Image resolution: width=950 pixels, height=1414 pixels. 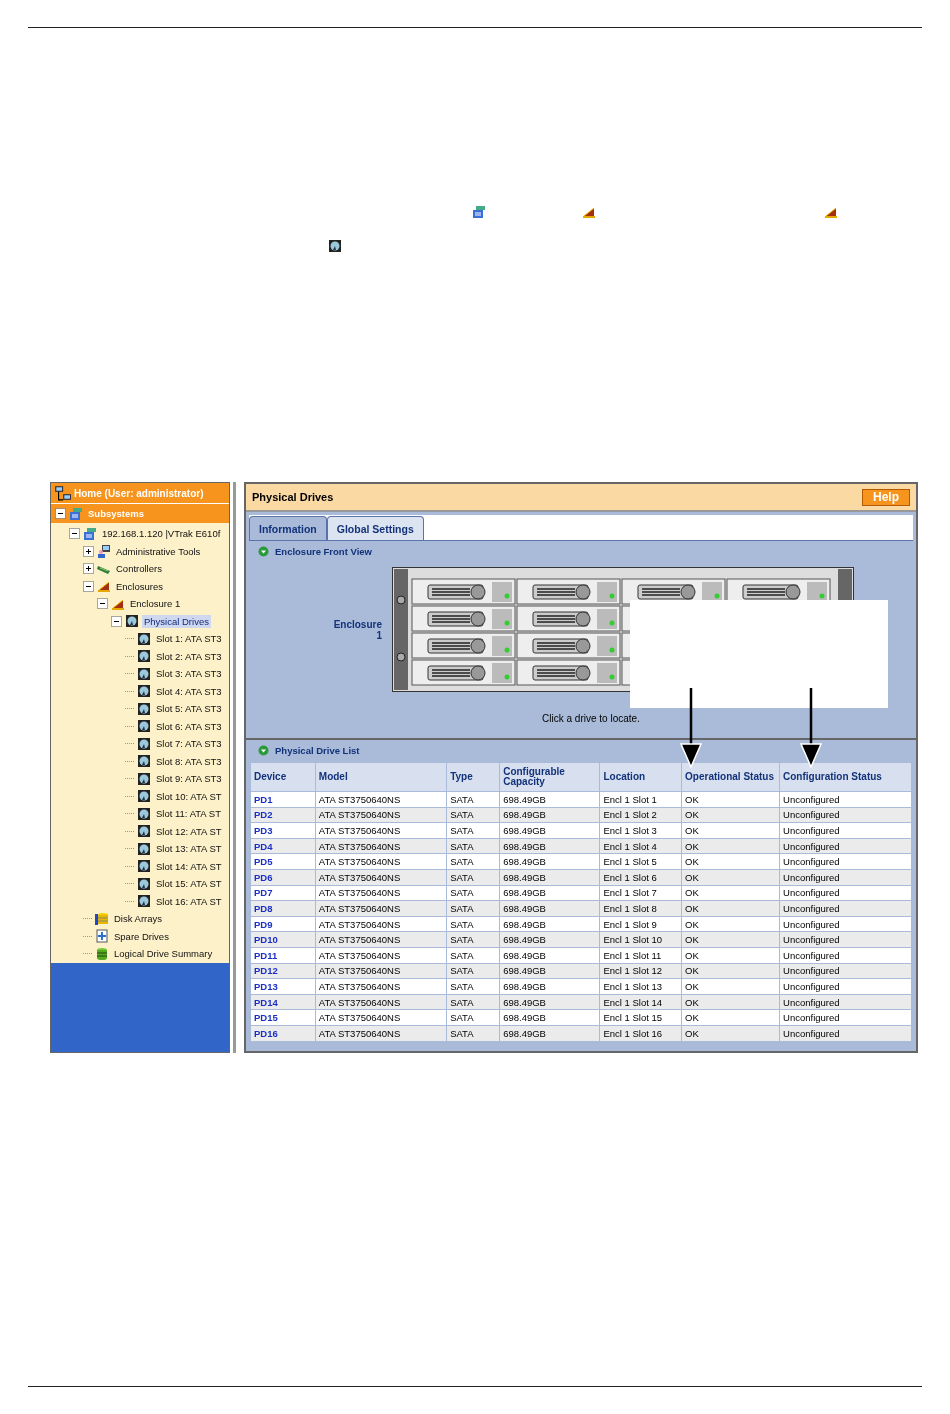 I want to click on tree-item: Slot 9: ATA ST3, so click(x=189, y=779).